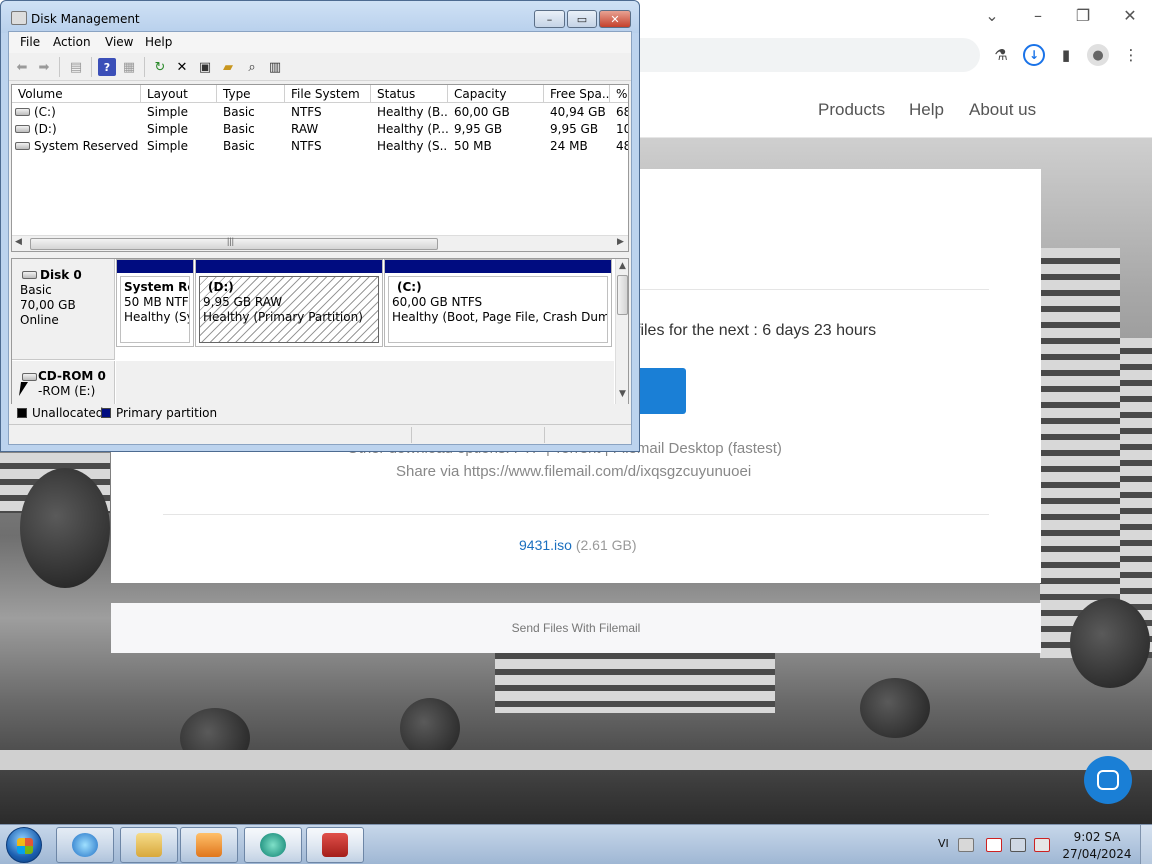 The image size is (1152, 864). Describe the element at coordinates (182, 67) in the screenshot. I see `delete-icon: ✕` at that location.